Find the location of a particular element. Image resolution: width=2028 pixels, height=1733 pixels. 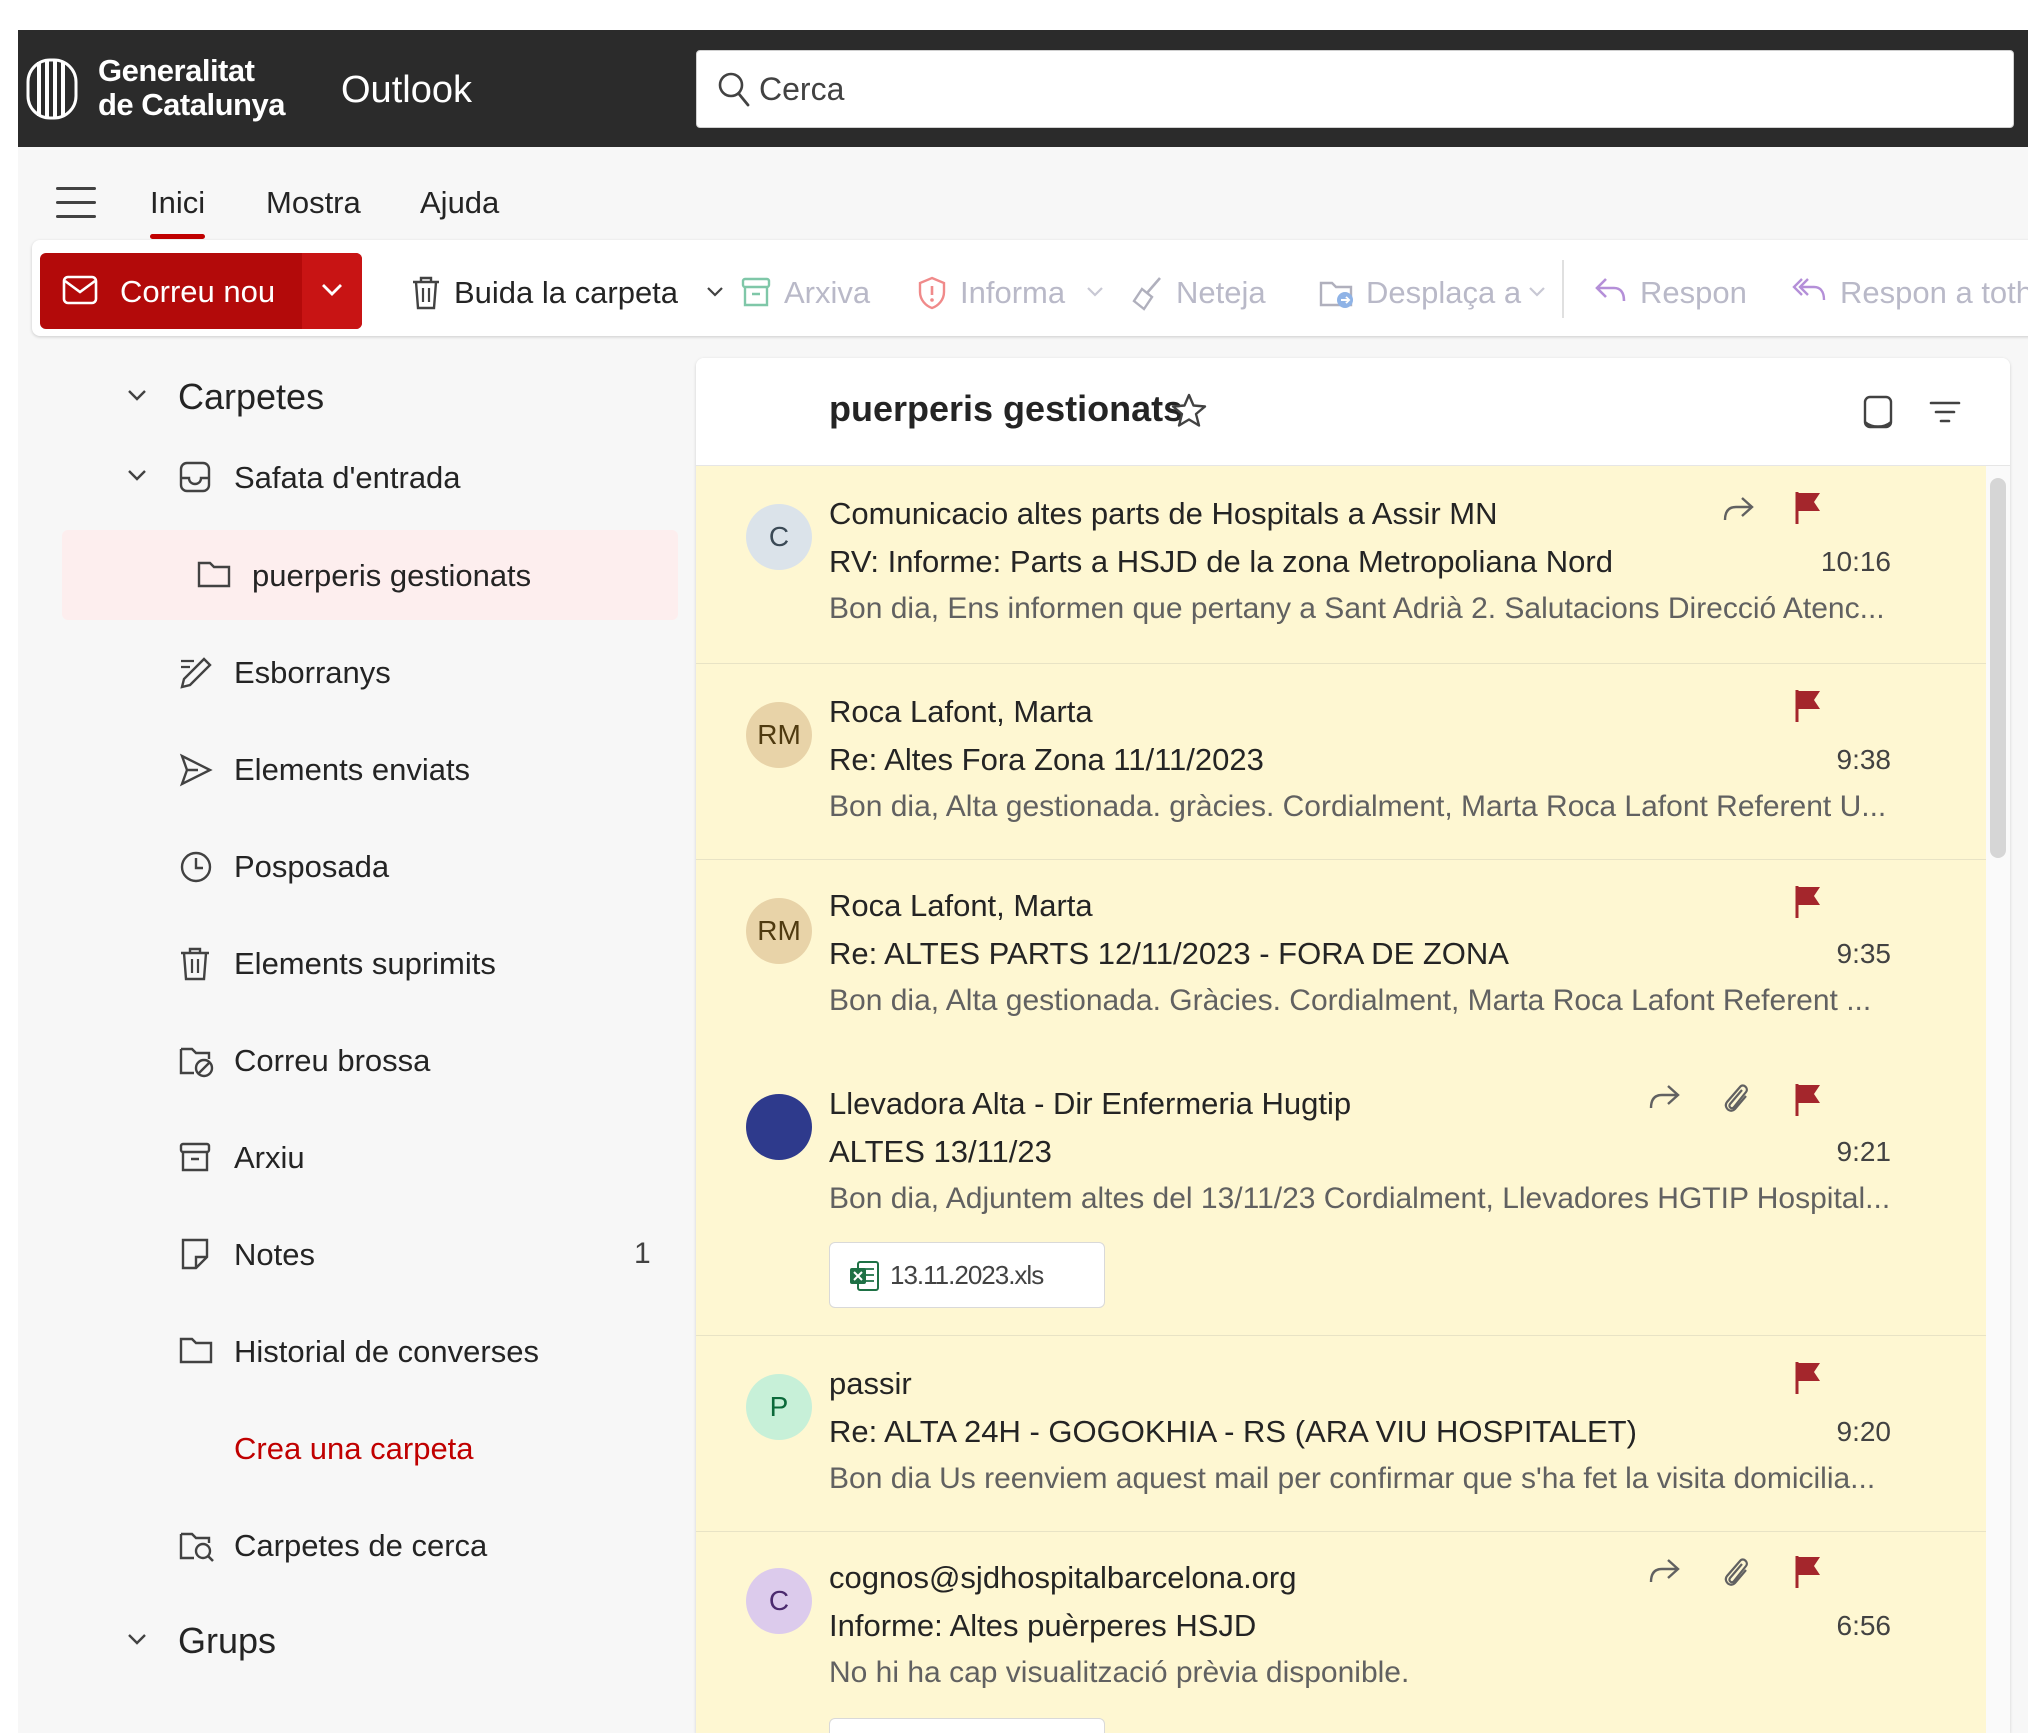

message-time: 6:56 is located at coordinates (1864, 1625).